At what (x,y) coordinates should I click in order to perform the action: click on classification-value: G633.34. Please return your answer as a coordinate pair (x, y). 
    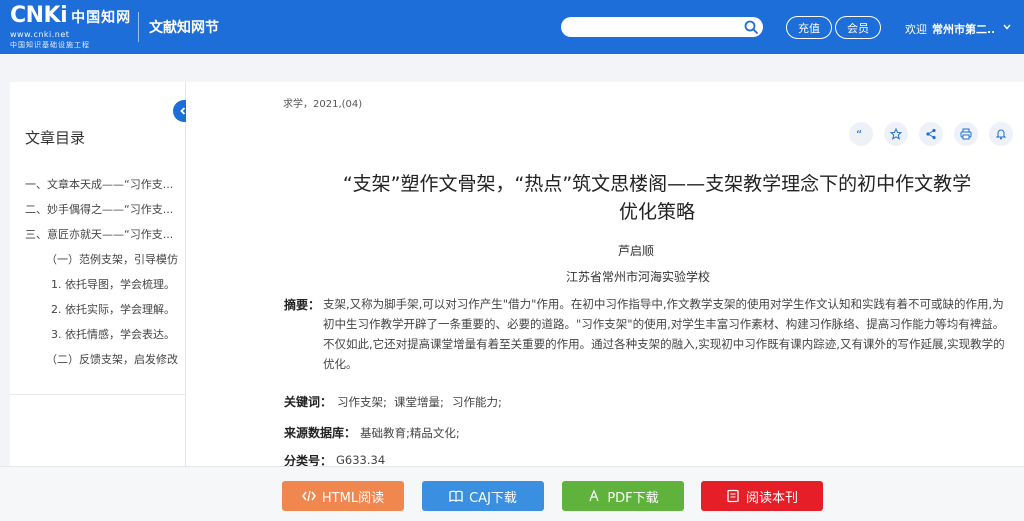
    Looking at the image, I should click on (361, 460).